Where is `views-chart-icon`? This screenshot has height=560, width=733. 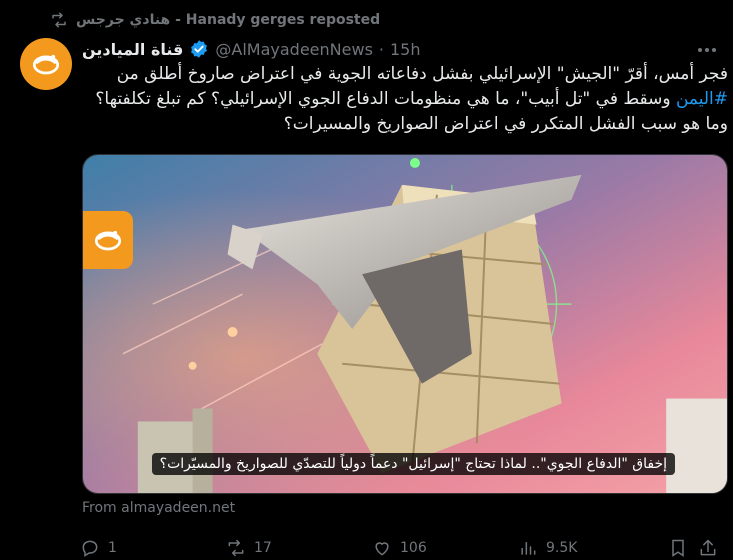
views-chart-icon is located at coordinates (528, 548).